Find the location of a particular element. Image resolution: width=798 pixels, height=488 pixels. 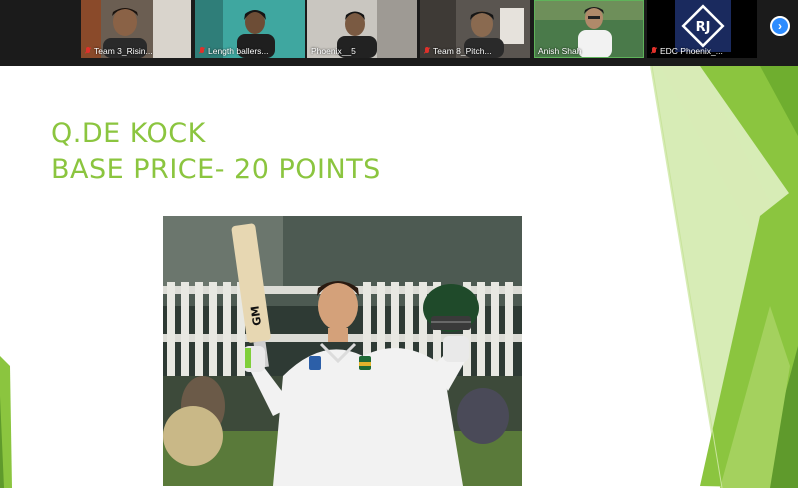

svg-text: GM is located at coordinates (256, 316).